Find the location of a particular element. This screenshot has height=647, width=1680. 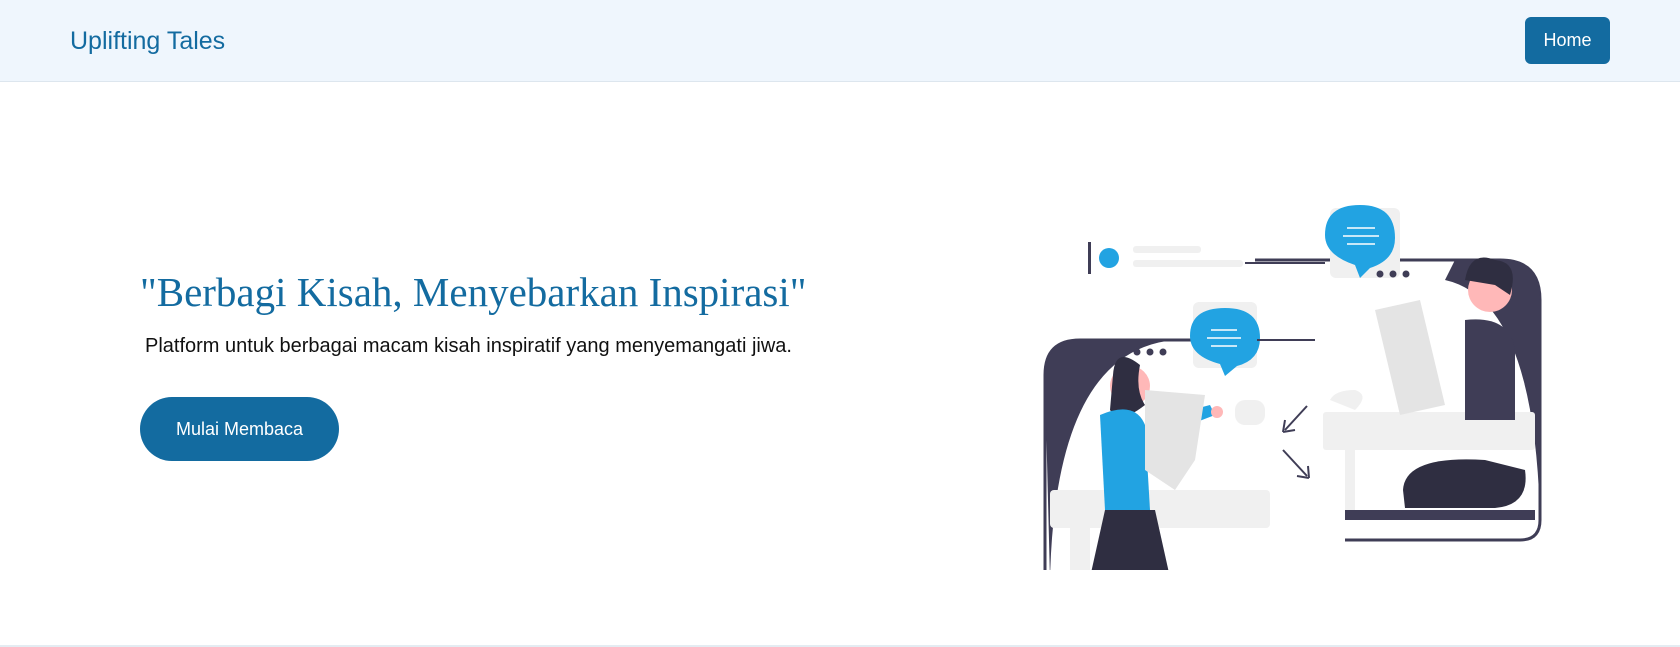

top-navbar: Uplifting Tales Home is located at coordinates (840, 41).